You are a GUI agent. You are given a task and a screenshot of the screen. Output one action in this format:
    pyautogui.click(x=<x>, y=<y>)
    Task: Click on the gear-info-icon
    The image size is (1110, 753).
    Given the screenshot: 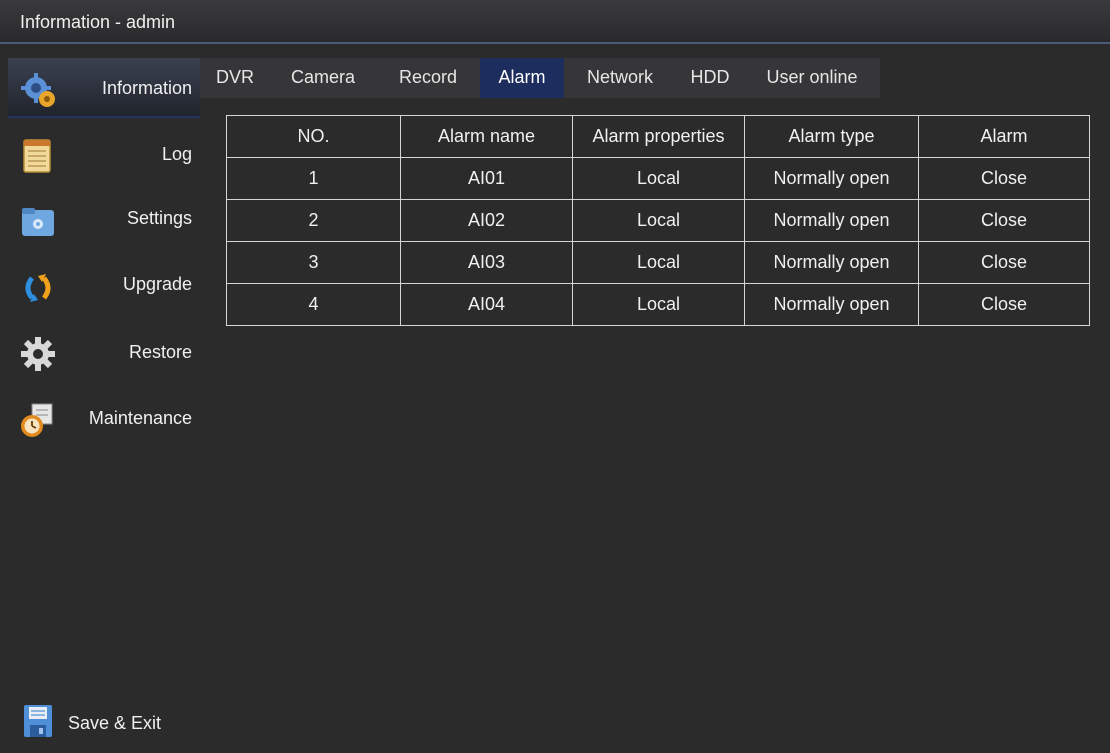 What is the action you would take?
    pyautogui.click(x=38, y=90)
    